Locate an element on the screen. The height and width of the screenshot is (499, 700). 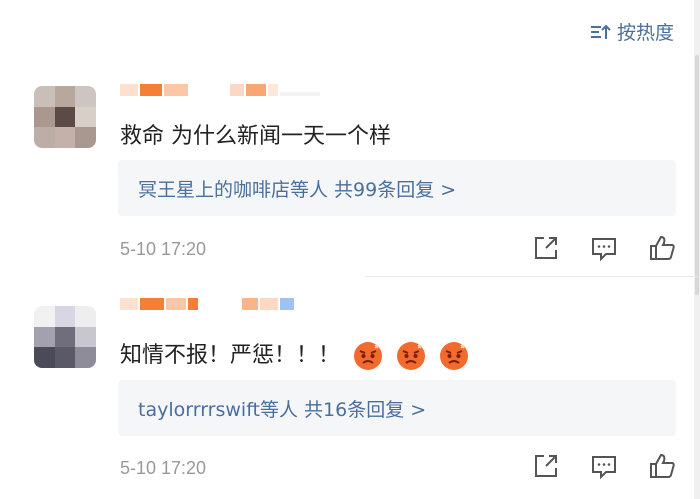
comment-text-content: 知情不报！严惩！！！ is located at coordinates (230, 355).